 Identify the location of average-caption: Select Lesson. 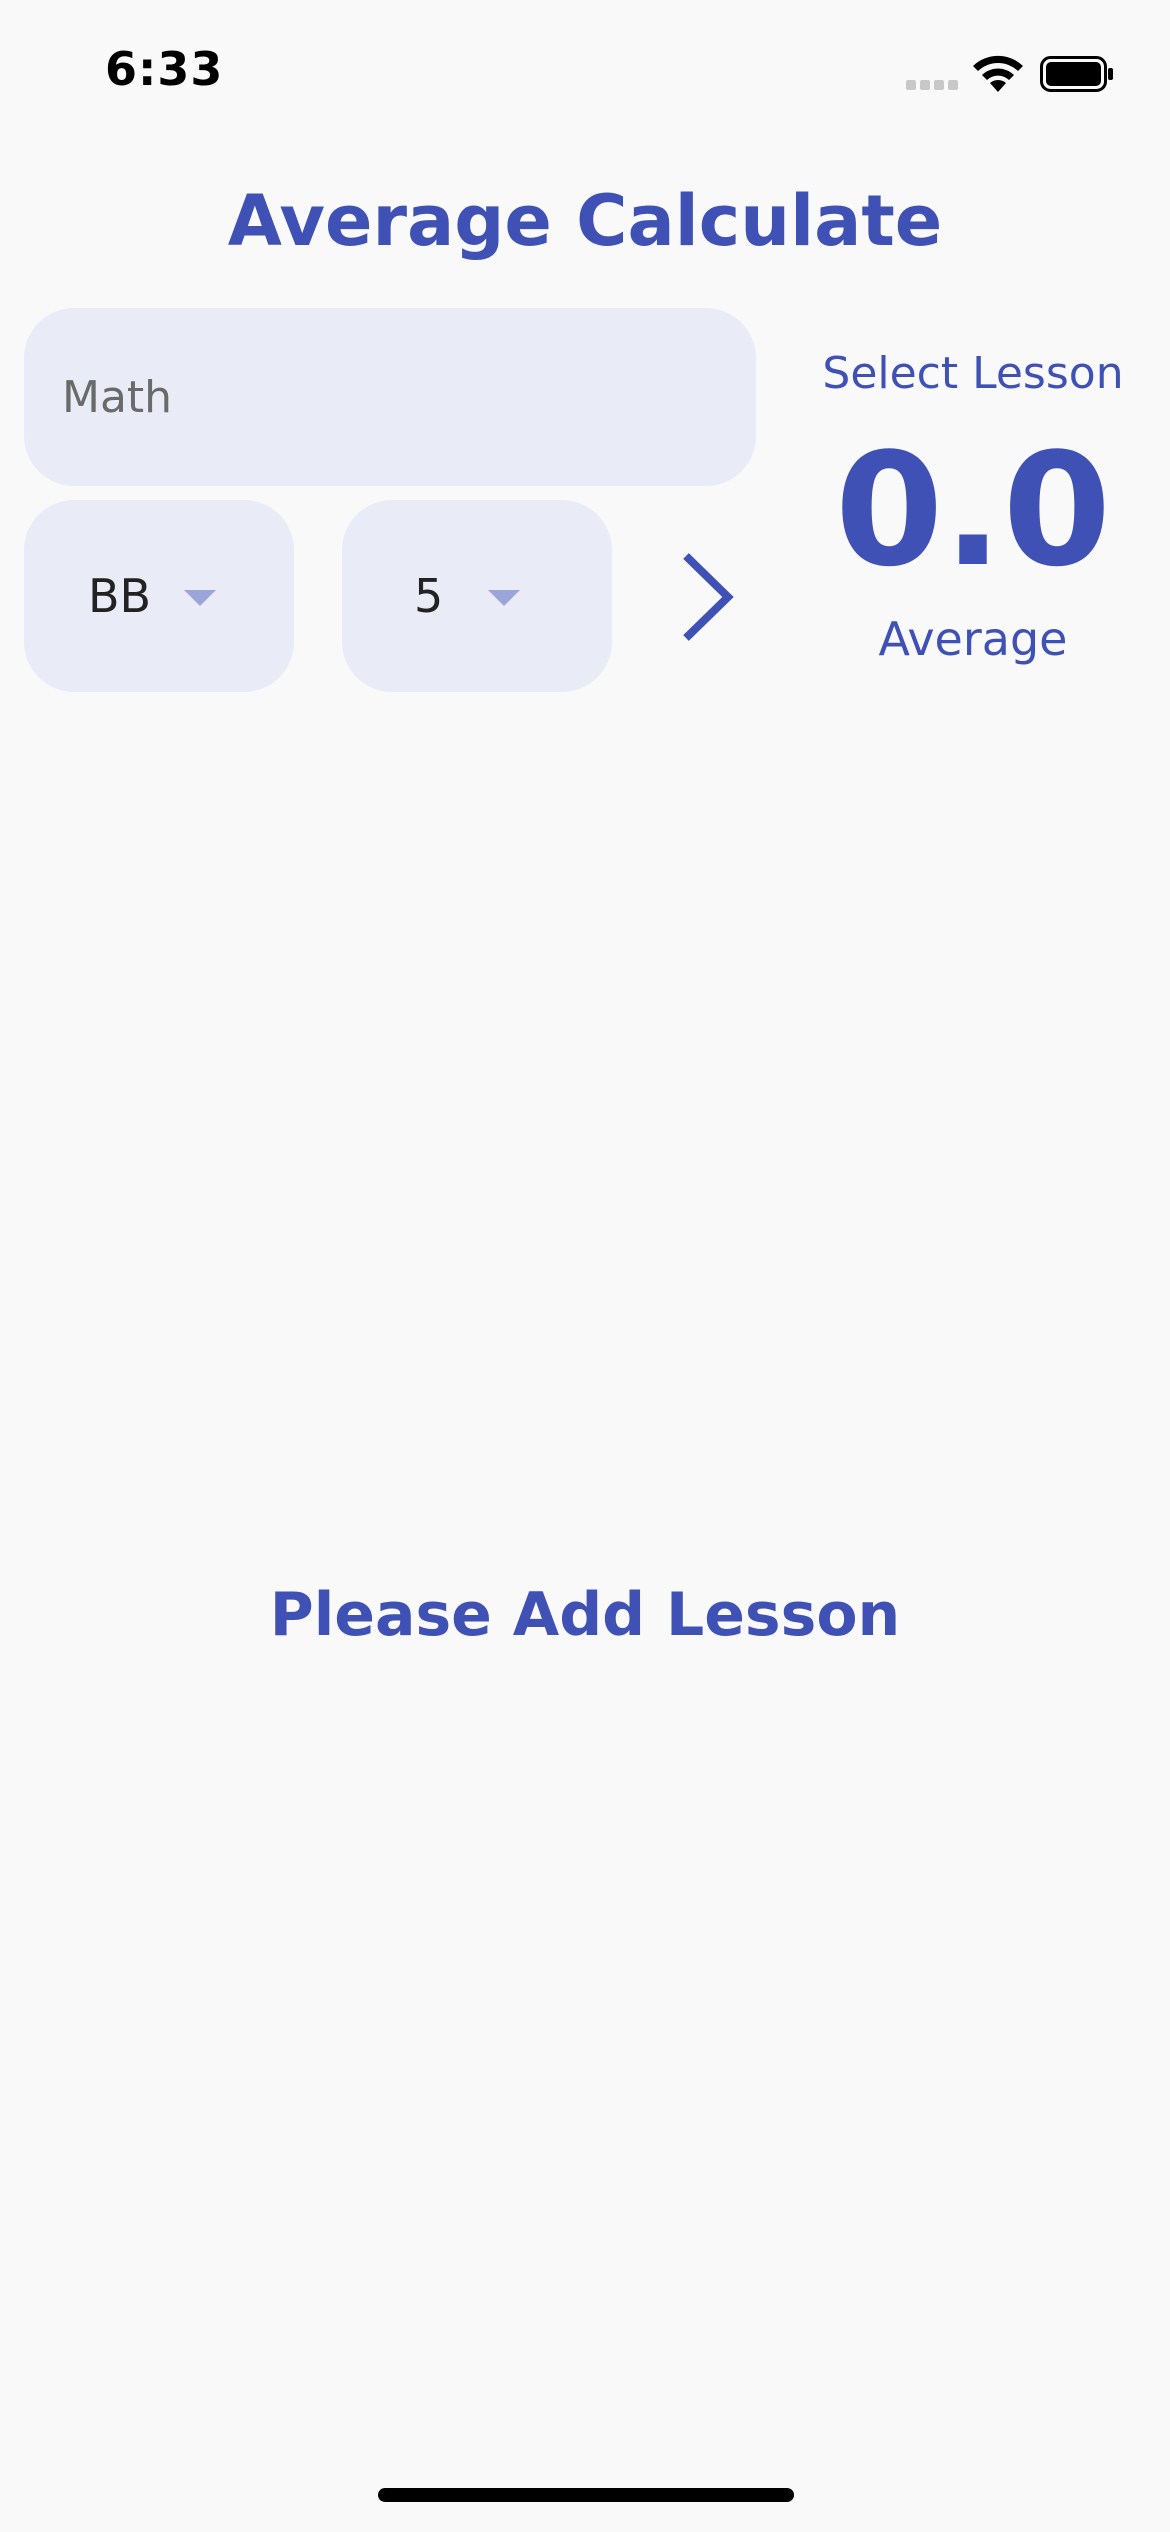
(973, 373).